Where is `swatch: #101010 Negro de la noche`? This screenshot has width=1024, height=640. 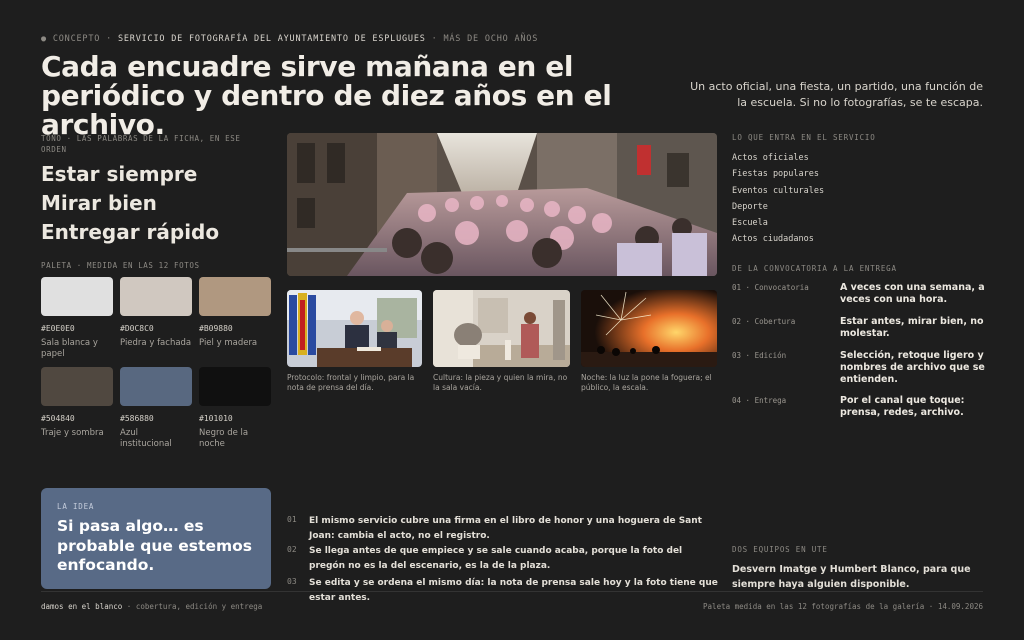 swatch: #101010 Negro de la noche is located at coordinates (235, 408).